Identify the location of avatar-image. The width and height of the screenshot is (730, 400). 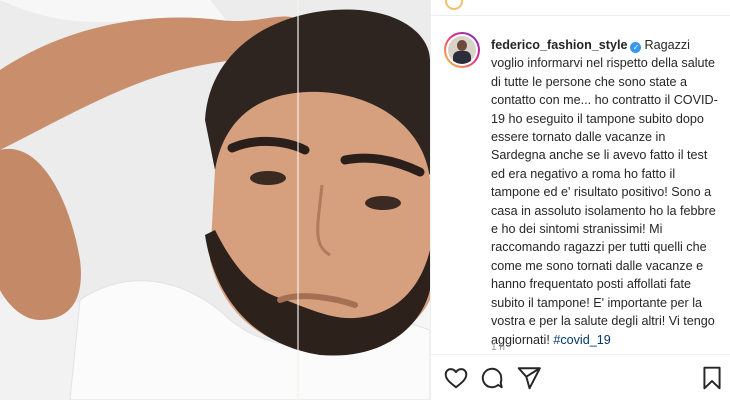
(462, 50).